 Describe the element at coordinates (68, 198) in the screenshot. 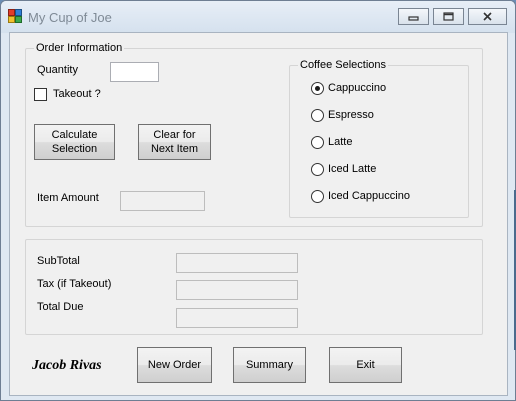

I see `item-amount-label: Item Amount` at that location.